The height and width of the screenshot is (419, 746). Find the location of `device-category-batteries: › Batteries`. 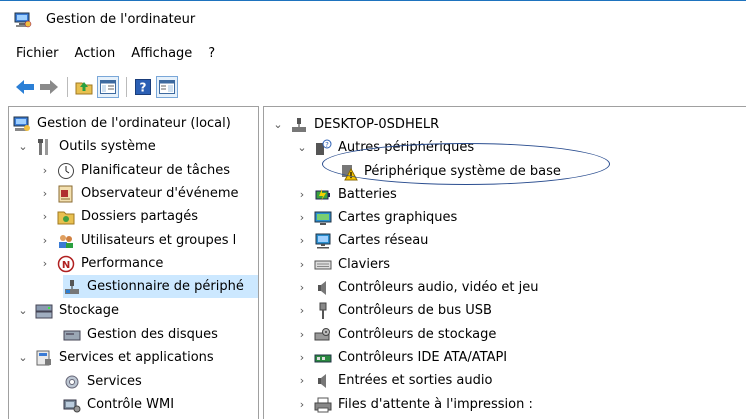

device-category-batteries: › Batteries is located at coordinates (346, 194).